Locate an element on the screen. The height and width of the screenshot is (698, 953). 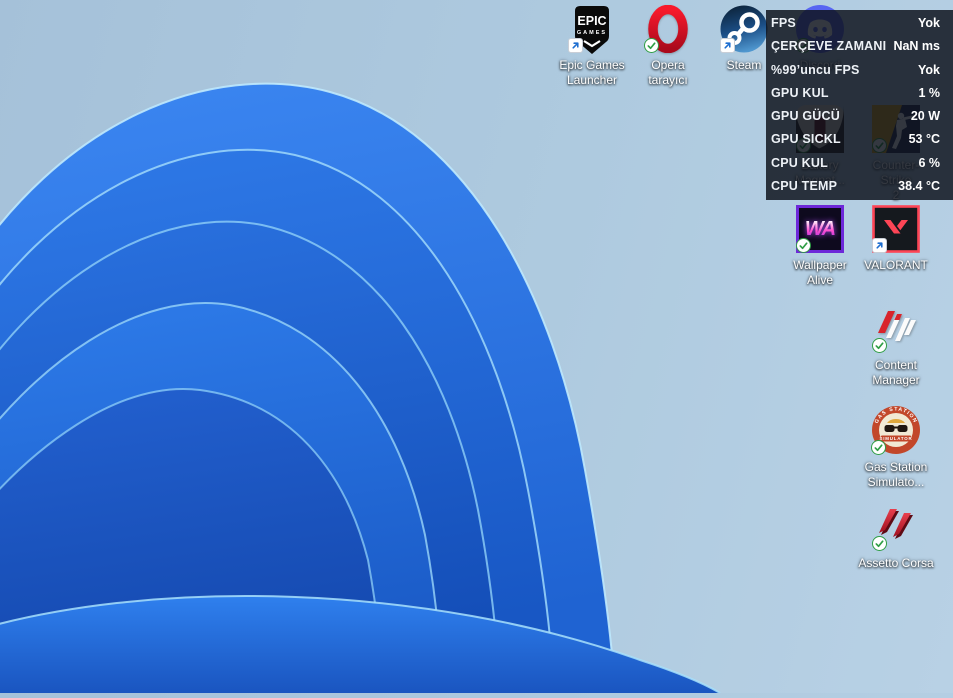
osd-label: ÇERÇEVE ZAMANI is located at coordinates (829, 46).